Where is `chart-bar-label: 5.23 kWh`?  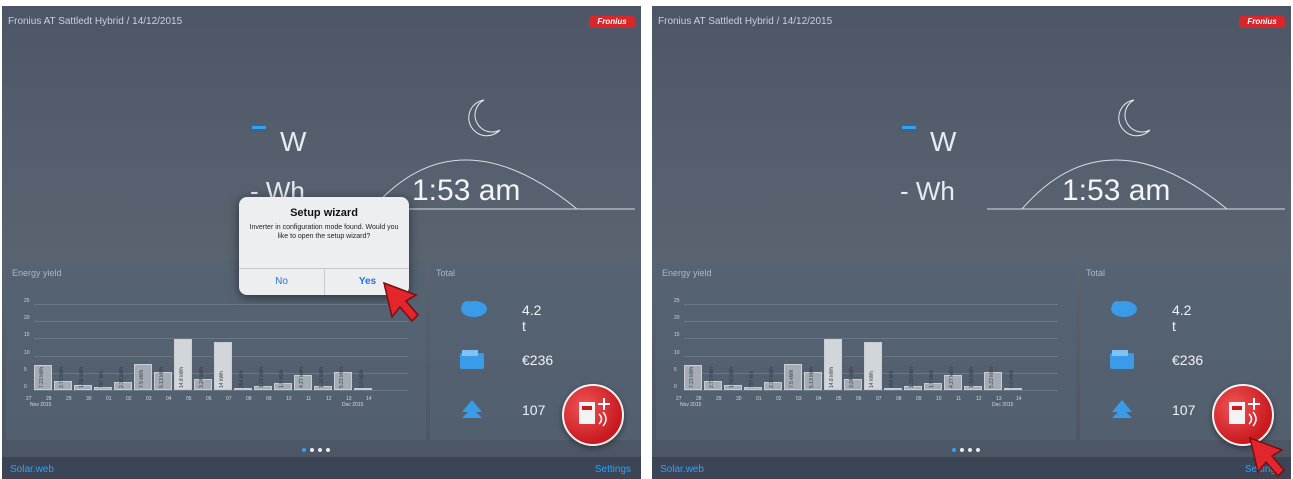
chart-bar-label: 5.23 kWh is located at coordinates (342, 377).